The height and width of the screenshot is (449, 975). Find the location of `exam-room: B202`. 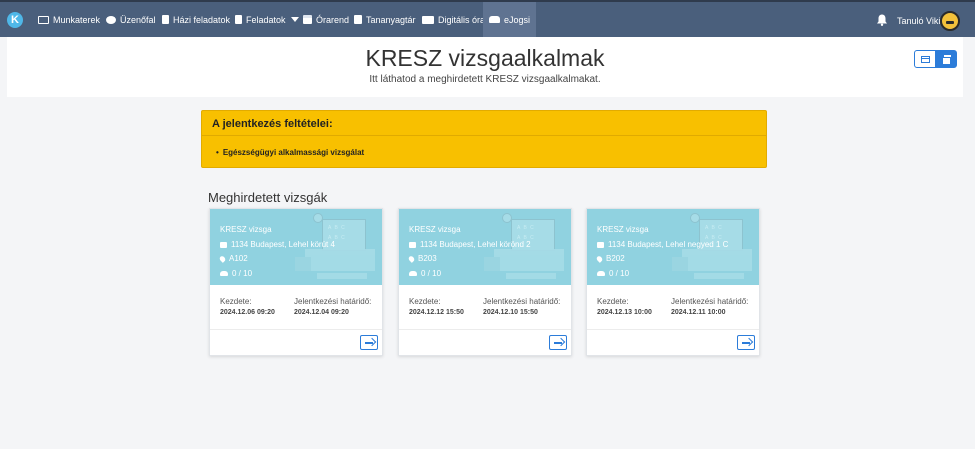

exam-room: B202 is located at coordinates (610, 258).